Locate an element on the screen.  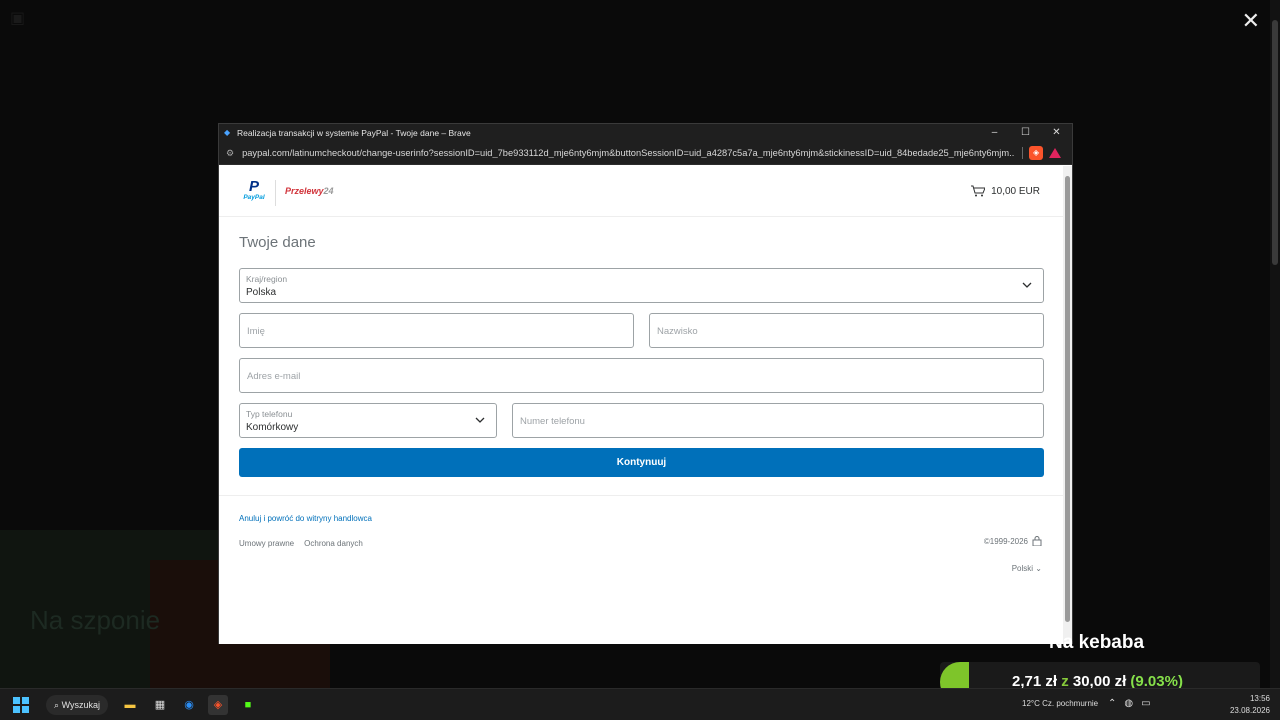
site-settings-icon: ⚙ is located at coordinates (230, 153).